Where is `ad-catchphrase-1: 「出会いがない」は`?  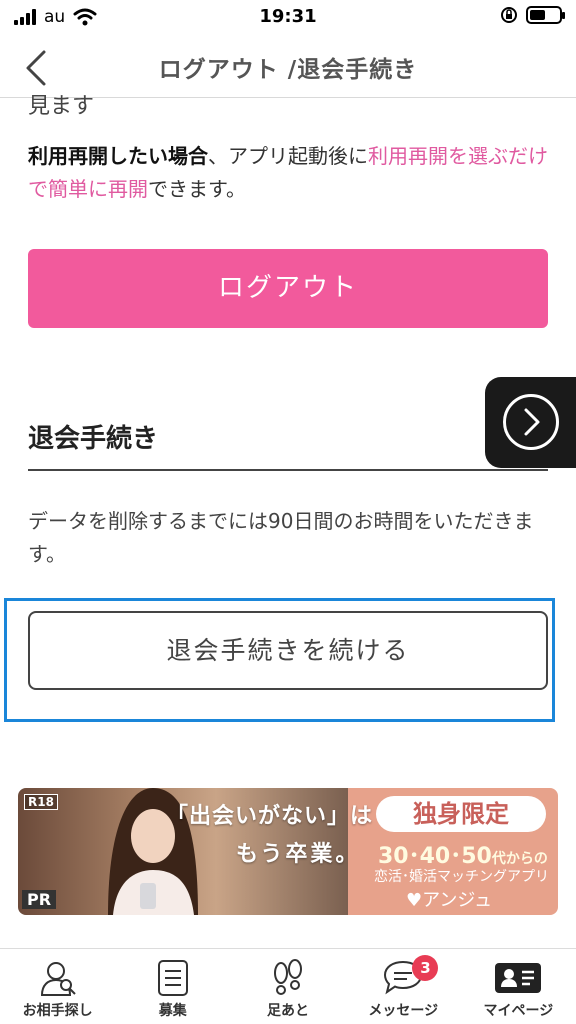
ad-catchphrase-1: 「出会いがない」は is located at coordinates (270, 816).